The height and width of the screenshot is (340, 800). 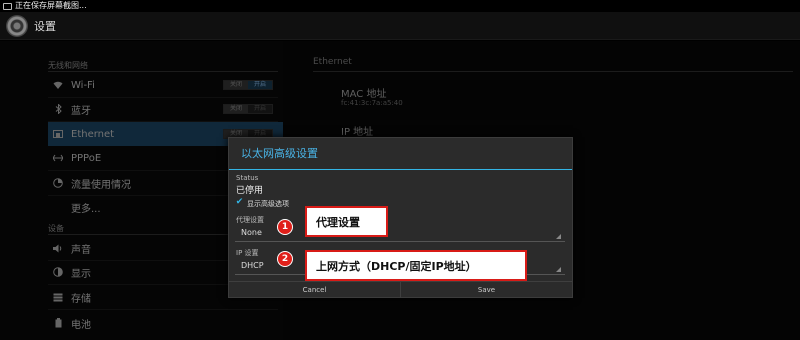 What do you see at coordinates (250, 191) in the screenshot?
I see `status-value: 已停用` at bounding box center [250, 191].